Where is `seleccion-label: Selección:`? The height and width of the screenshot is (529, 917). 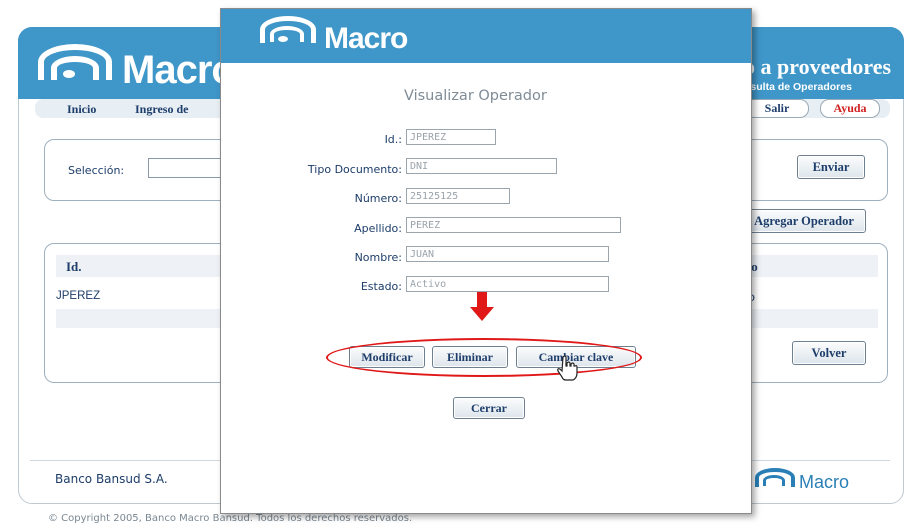 seleccion-label: Selección: is located at coordinates (96, 170).